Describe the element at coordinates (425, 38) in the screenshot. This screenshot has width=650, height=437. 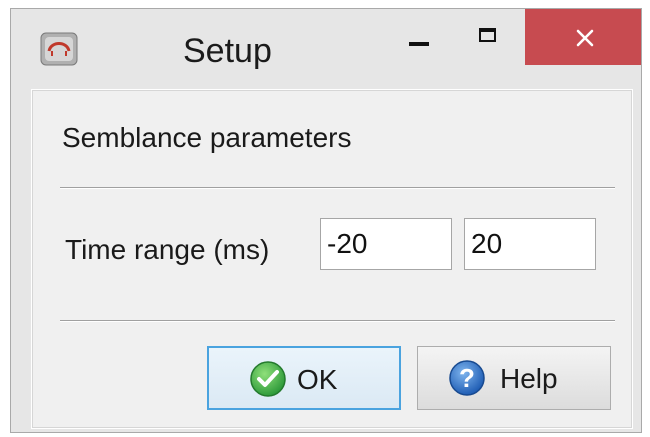
I see `minimize-button` at that location.